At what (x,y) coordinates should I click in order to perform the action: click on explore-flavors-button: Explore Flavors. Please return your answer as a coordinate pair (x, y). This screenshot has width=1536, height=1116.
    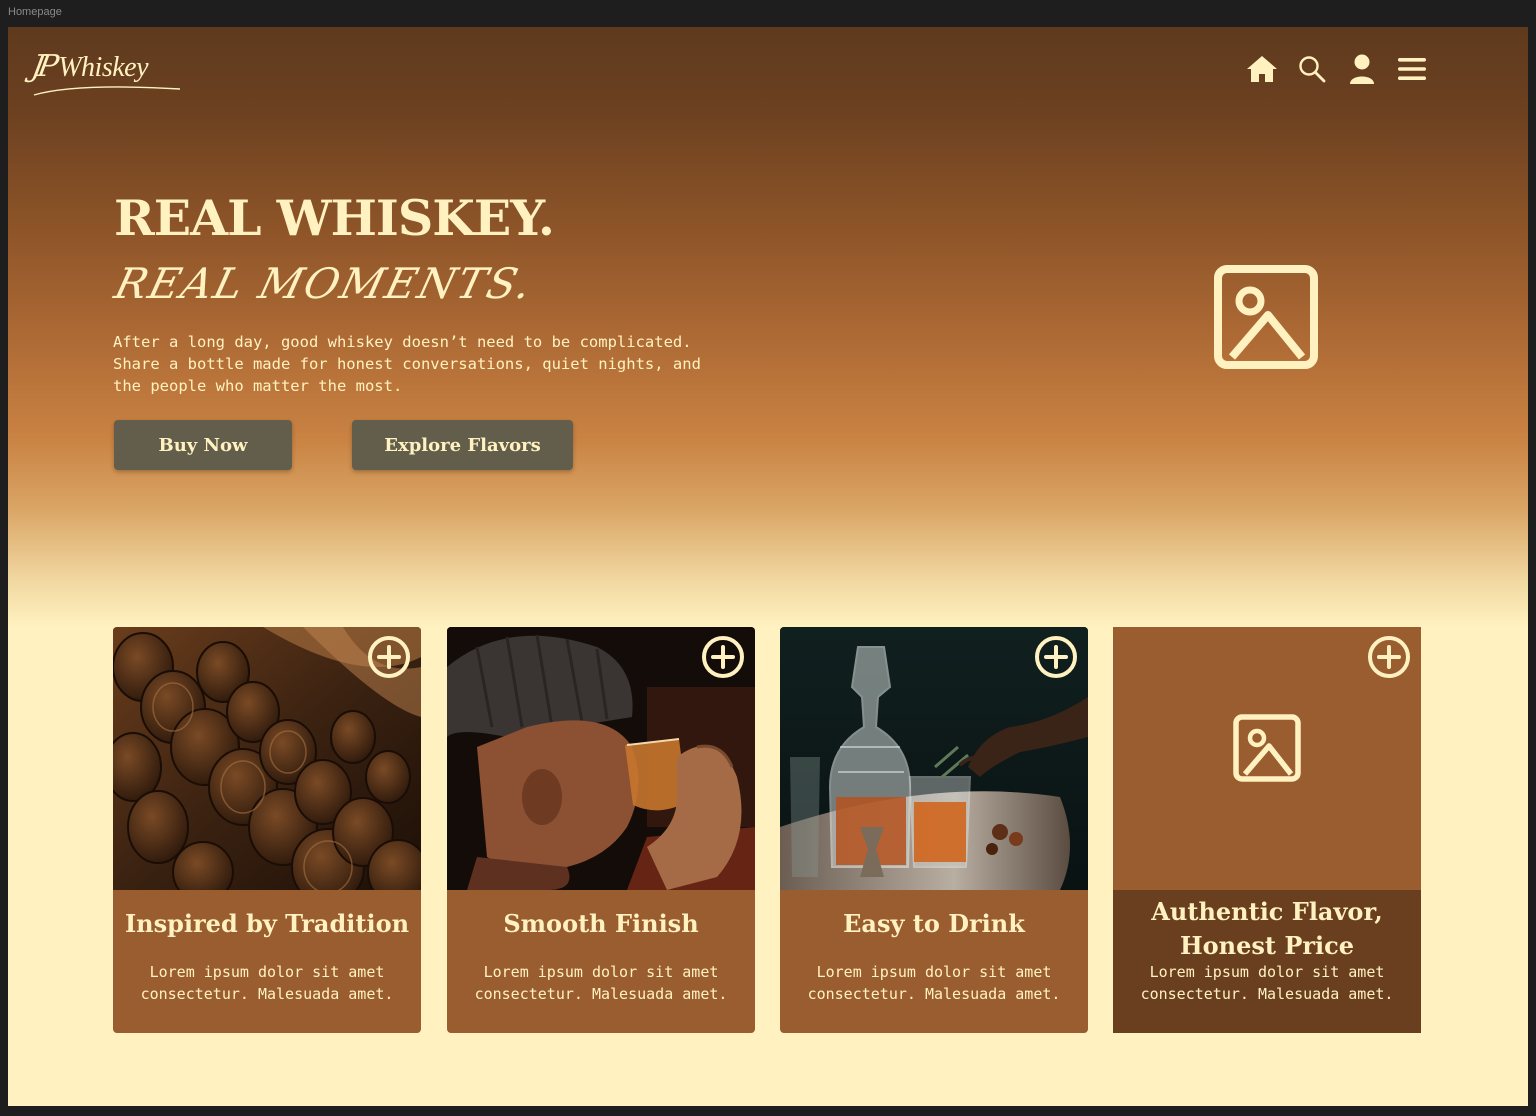
    Looking at the image, I should click on (462, 445).